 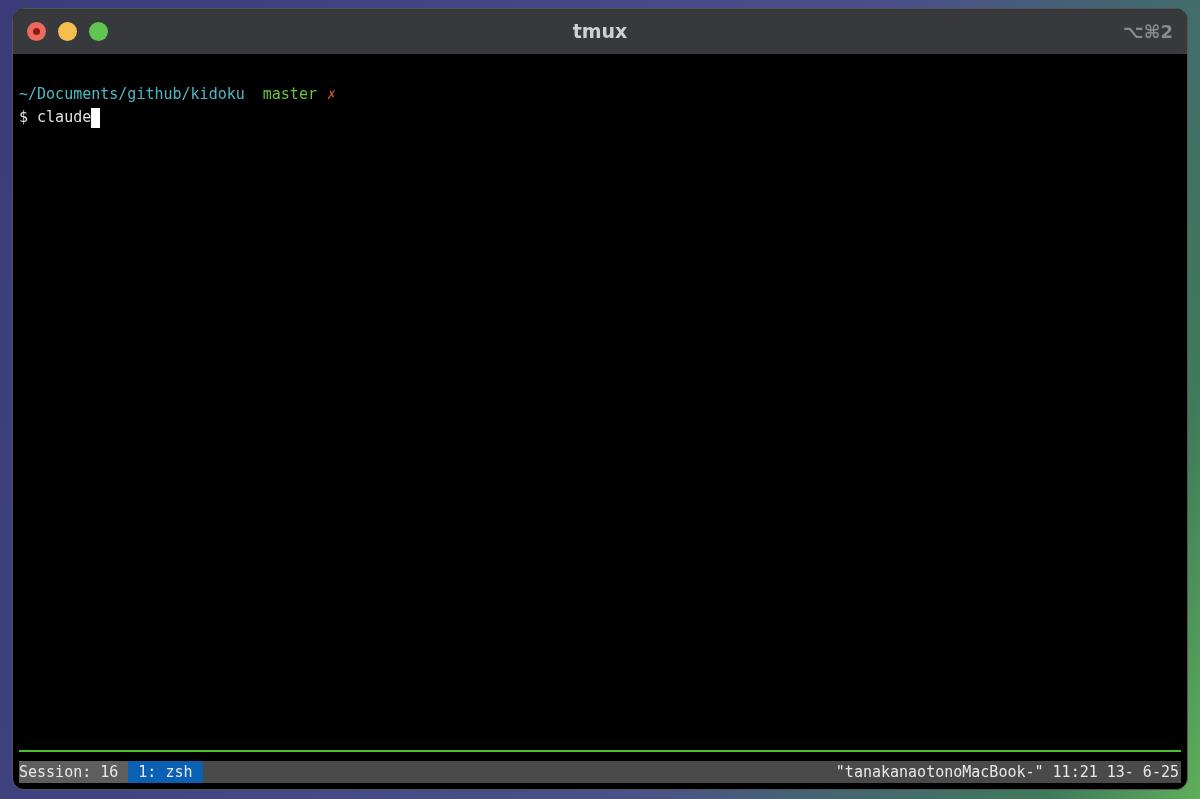 What do you see at coordinates (67, 31) in the screenshot?
I see `minimize-button` at bounding box center [67, 31].